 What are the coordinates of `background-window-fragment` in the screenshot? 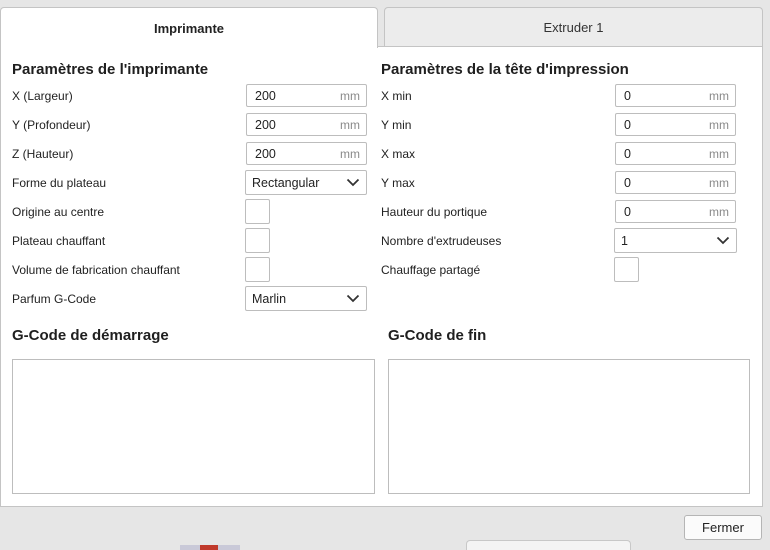 It's located at (210, 547).